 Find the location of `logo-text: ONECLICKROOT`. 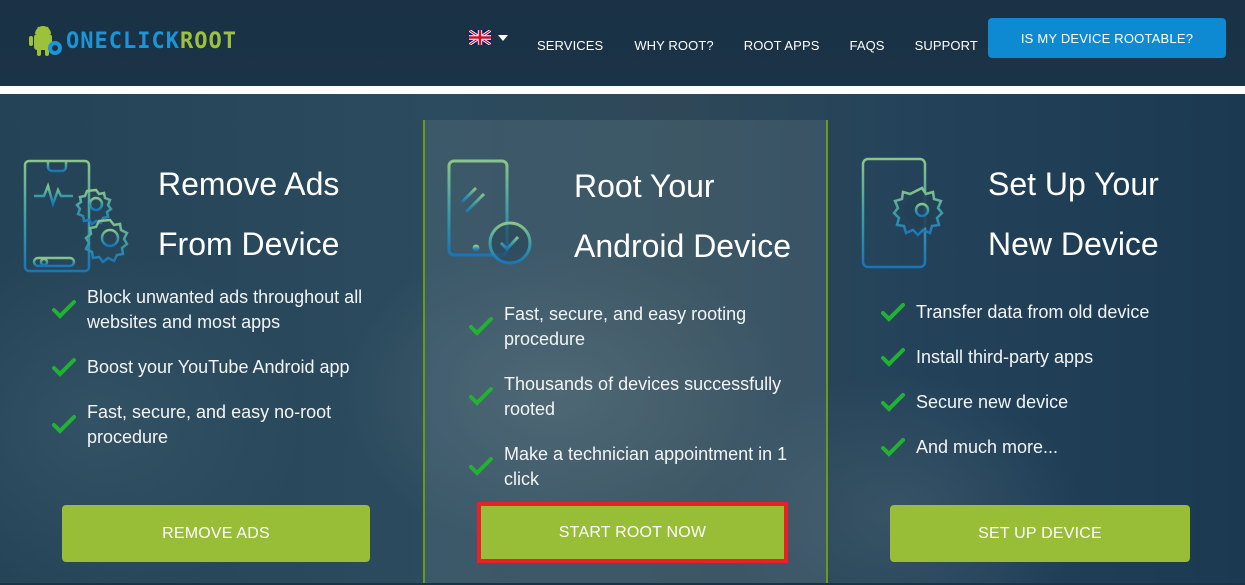

logo-text: ONECLICKROOT is located at coordinates (151, 41).